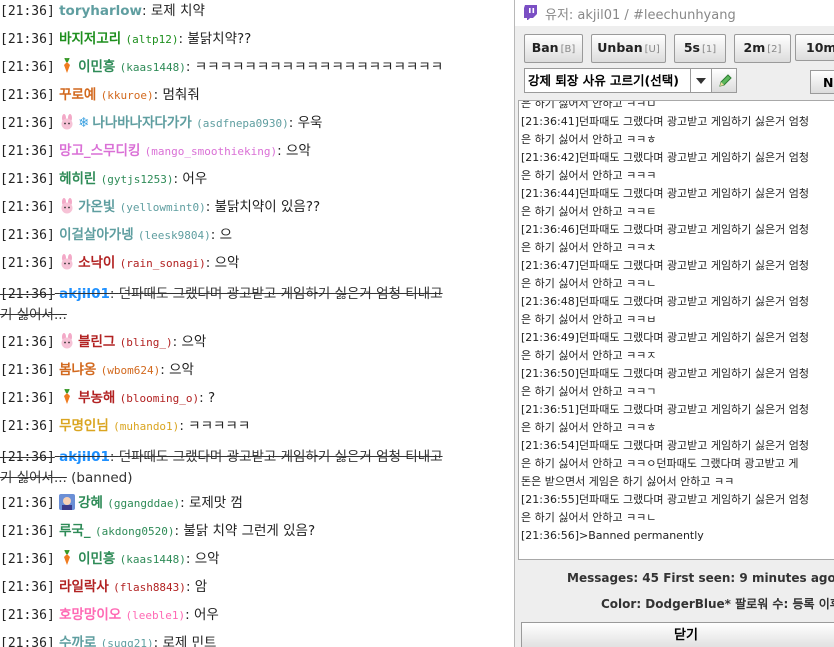  I want to click on chat-message: ?, so click(211, 398).